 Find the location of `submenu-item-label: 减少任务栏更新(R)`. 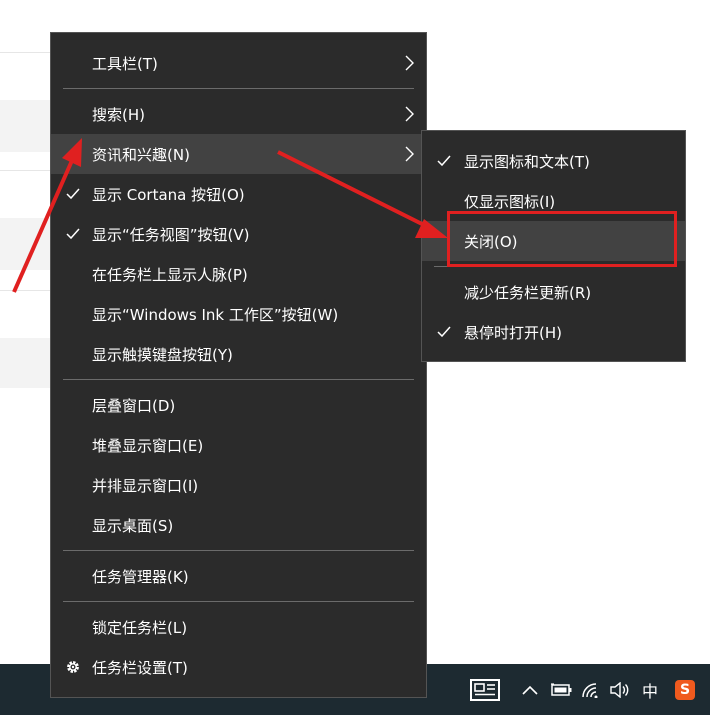

submenu-item-label: 减少任务栏更新(R) is located at coordinates (528, 292).